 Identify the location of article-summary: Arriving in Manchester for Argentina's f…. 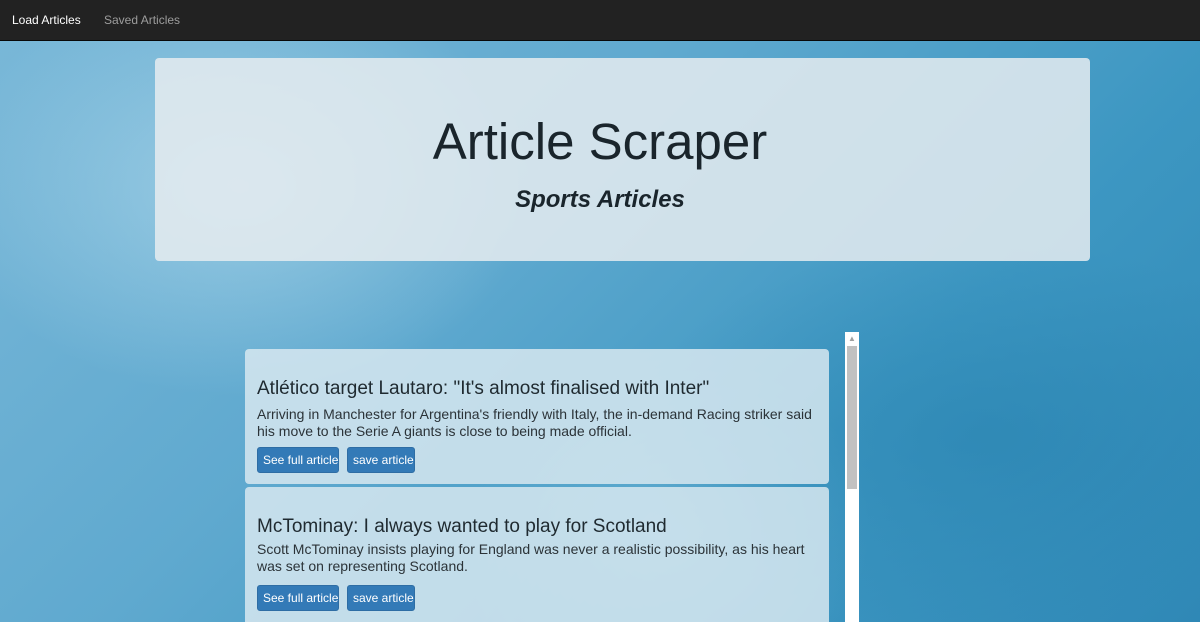
(534, 422).